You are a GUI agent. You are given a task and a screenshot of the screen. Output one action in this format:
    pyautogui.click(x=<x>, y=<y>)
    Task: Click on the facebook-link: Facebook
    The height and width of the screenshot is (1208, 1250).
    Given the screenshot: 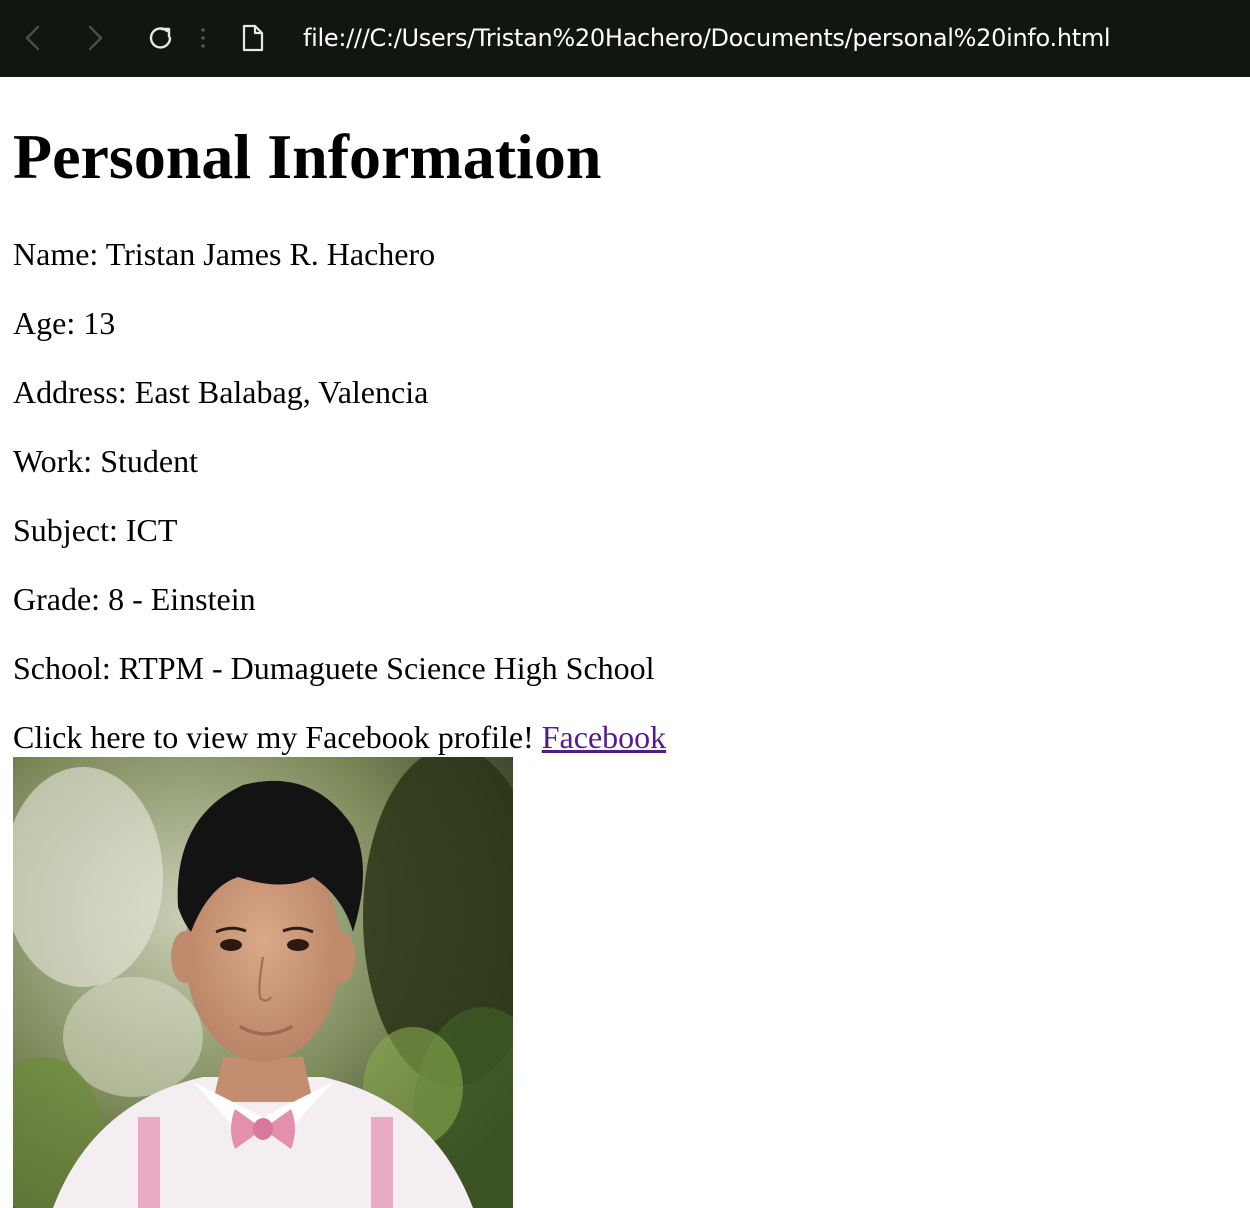 What is the action you would take?
    pyautogui.click(x=604, y=737)
    